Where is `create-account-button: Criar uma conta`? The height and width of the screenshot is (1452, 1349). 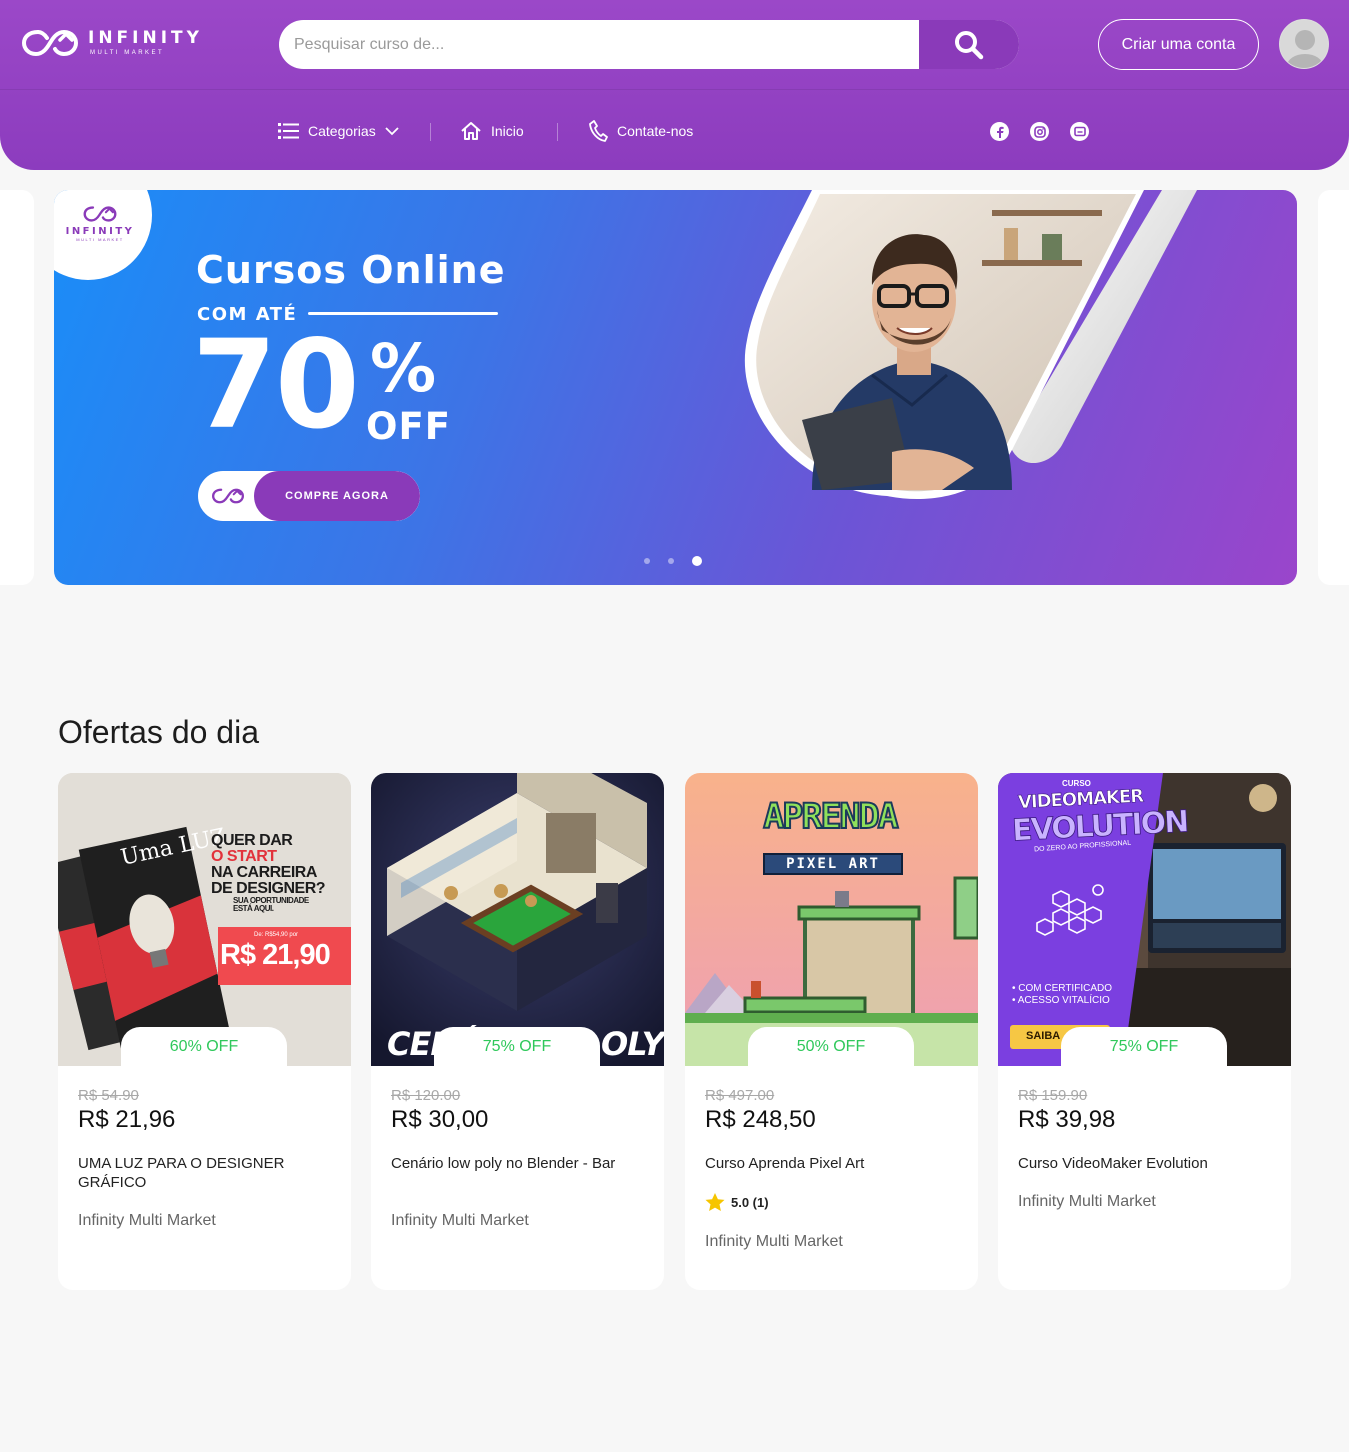 create-account-button: Criar uma conta is located at coordinates (1178, 44).